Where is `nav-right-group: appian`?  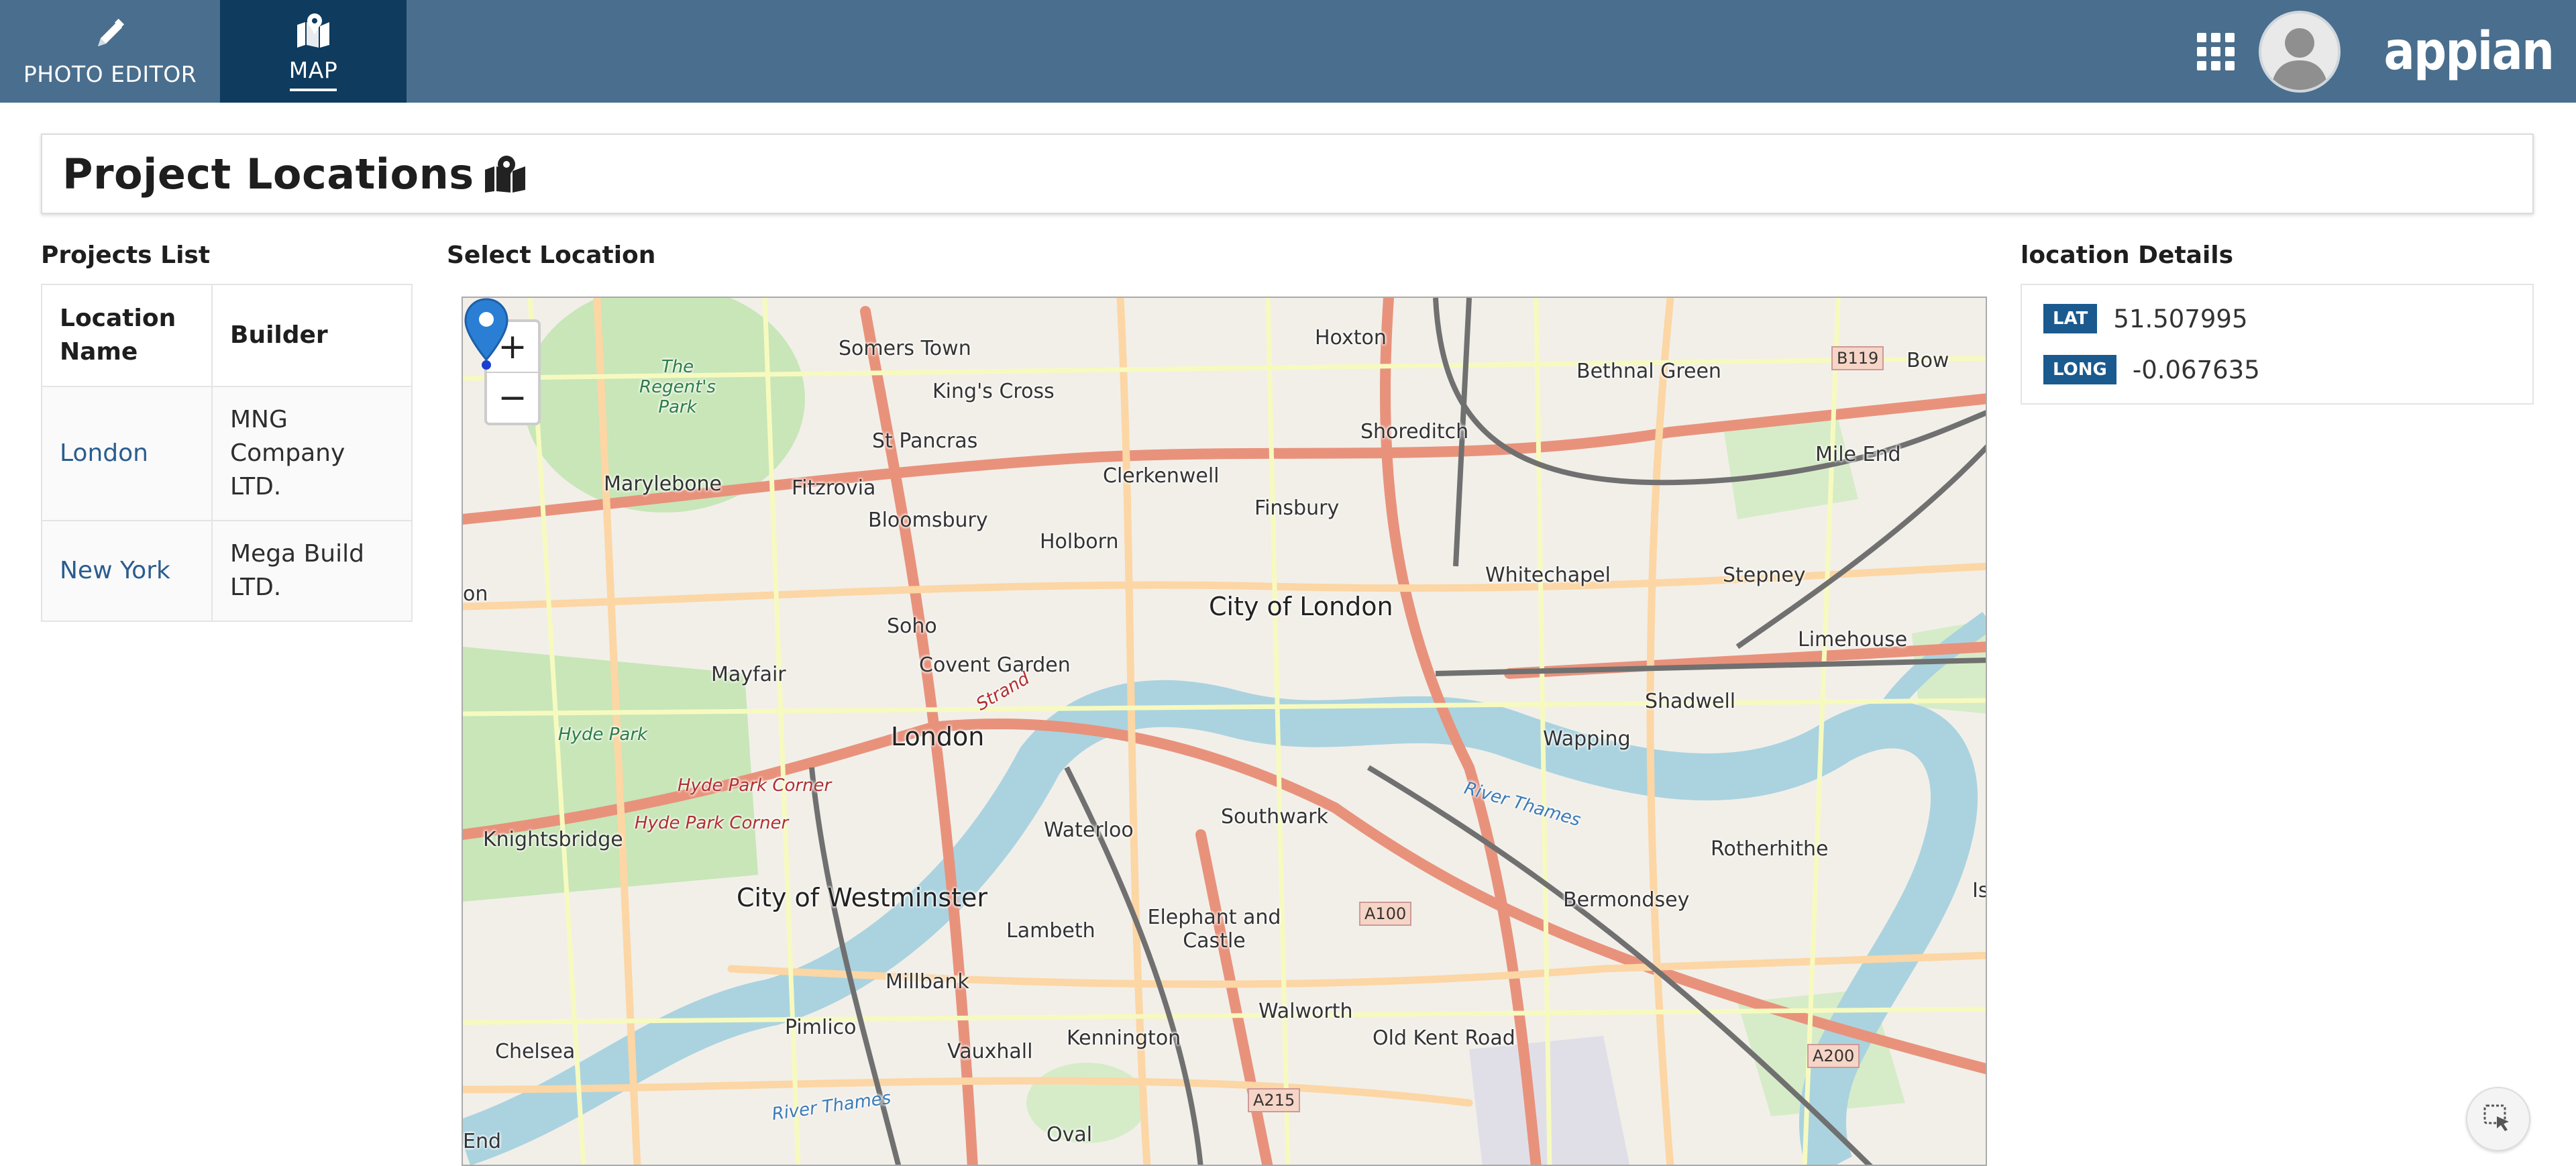 nav-right-group: appian is located at coordinates (2386, 51).